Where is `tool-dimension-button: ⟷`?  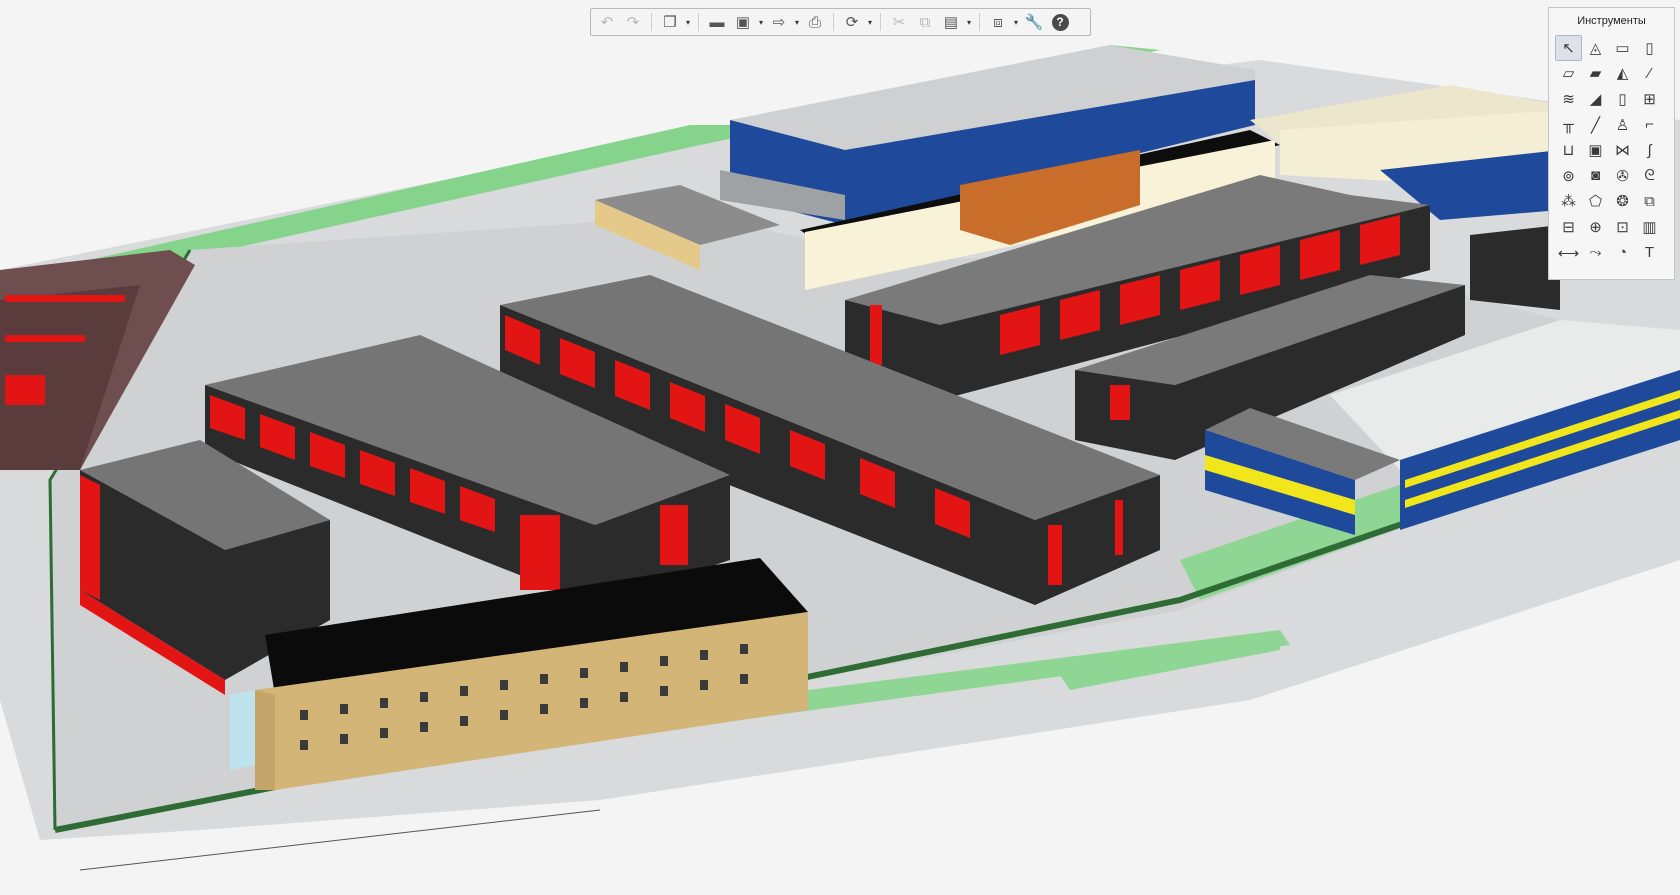
tool-dimension-button: ⟷ is located at coordinates (1568, 253).